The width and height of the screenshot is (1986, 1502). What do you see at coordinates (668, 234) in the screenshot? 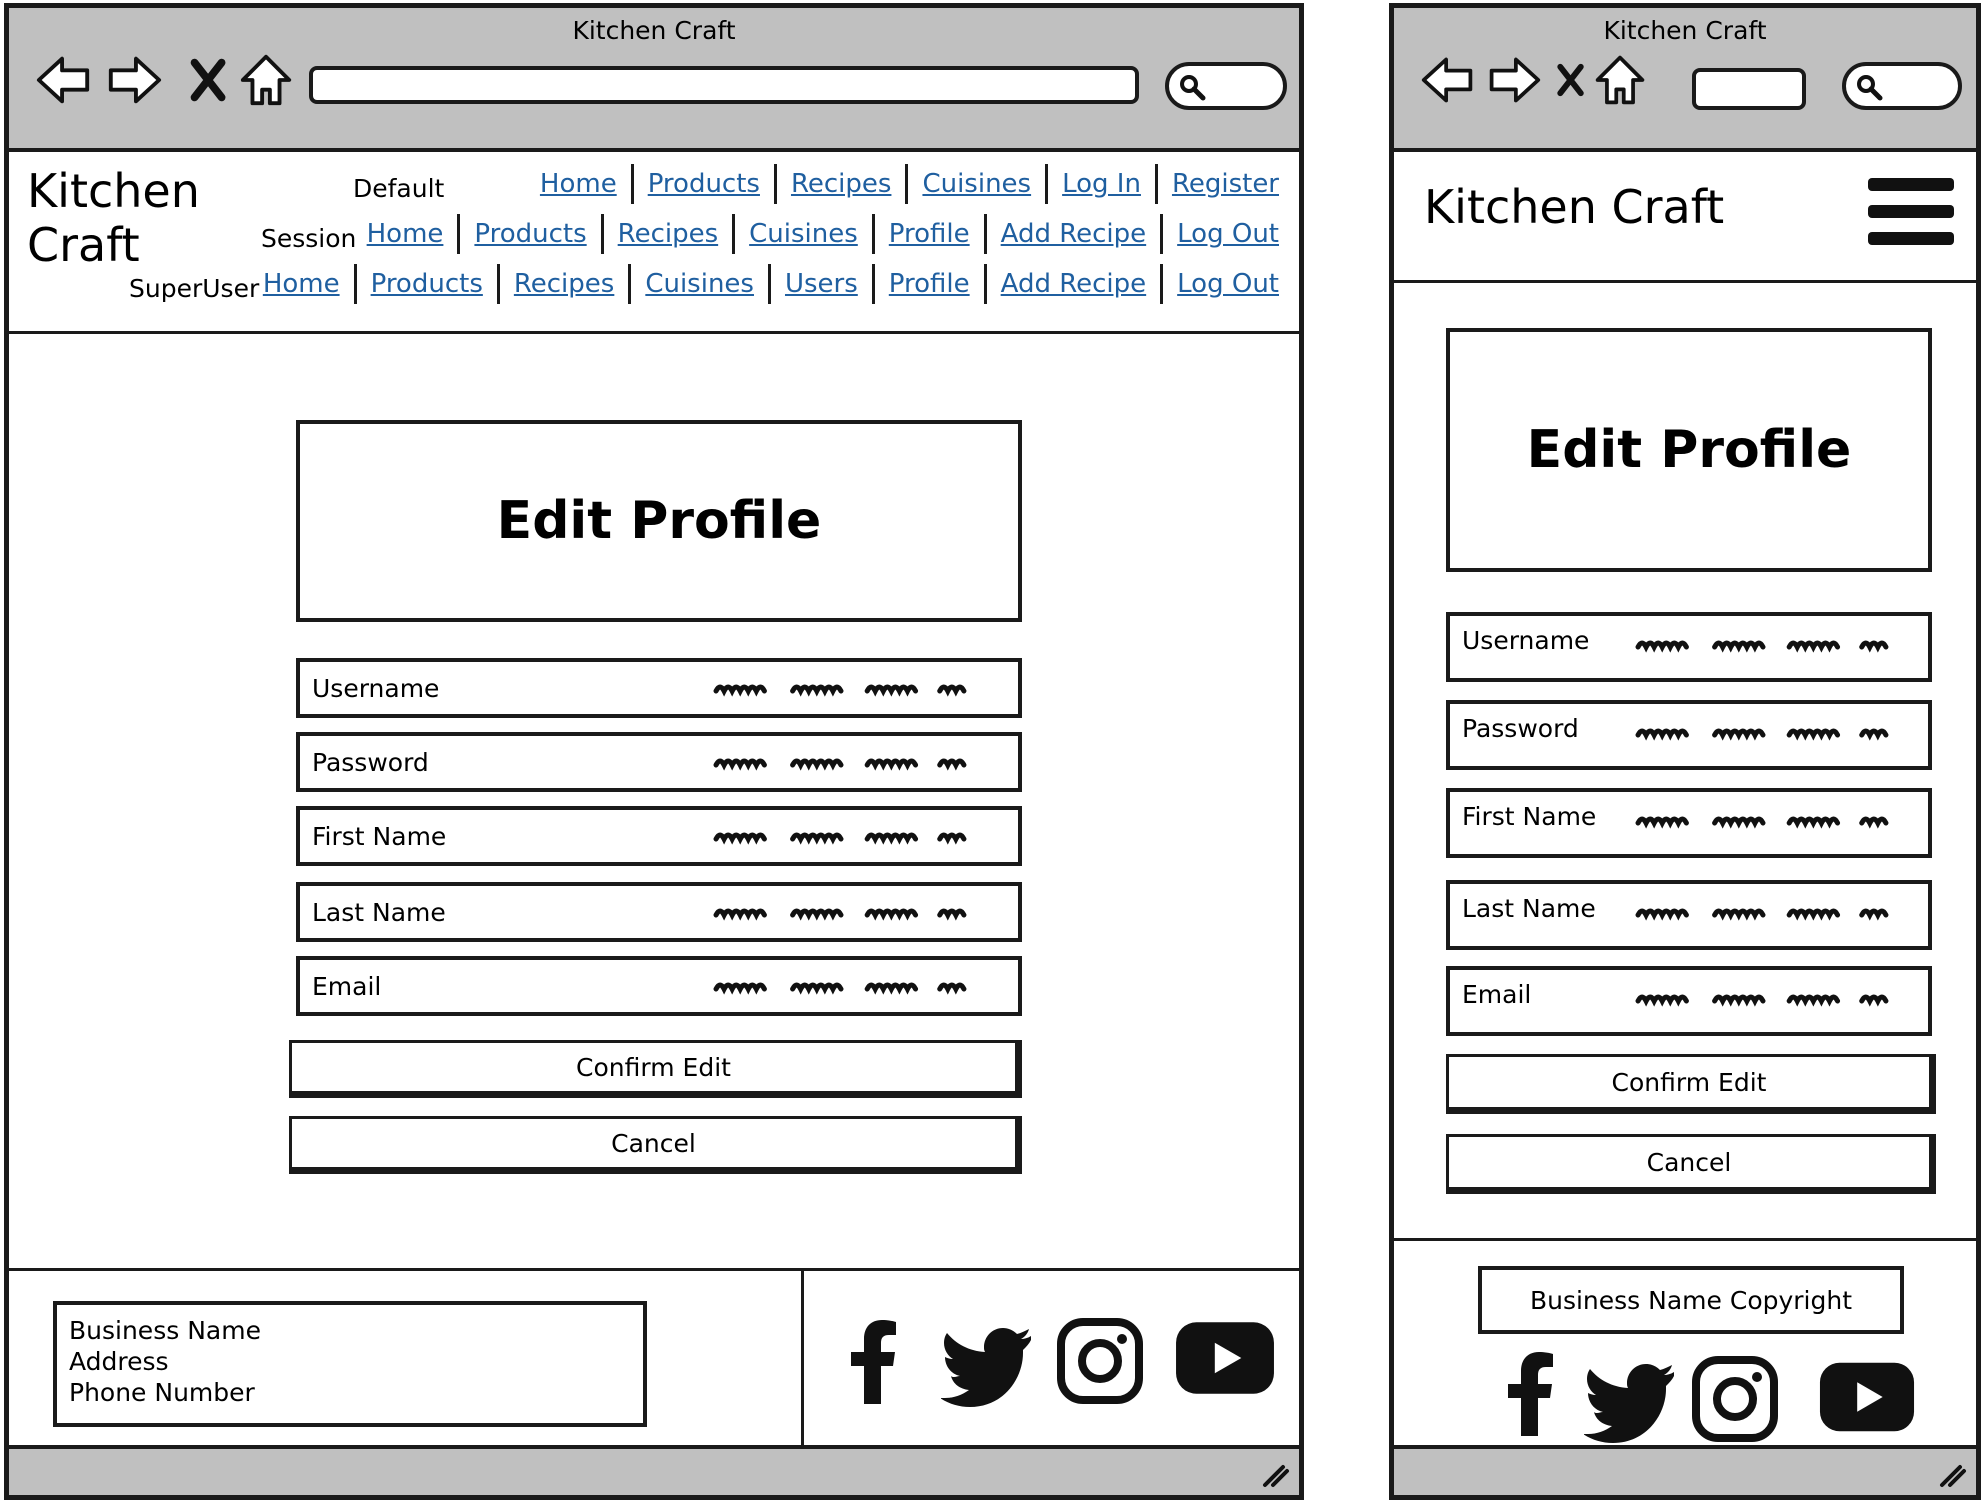
I see `nav-session-recipes: Recipes` at bounding box center [668, 234].